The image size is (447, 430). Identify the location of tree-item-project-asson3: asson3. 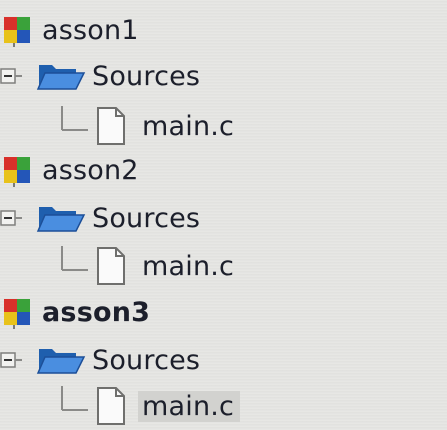
(75, 312).